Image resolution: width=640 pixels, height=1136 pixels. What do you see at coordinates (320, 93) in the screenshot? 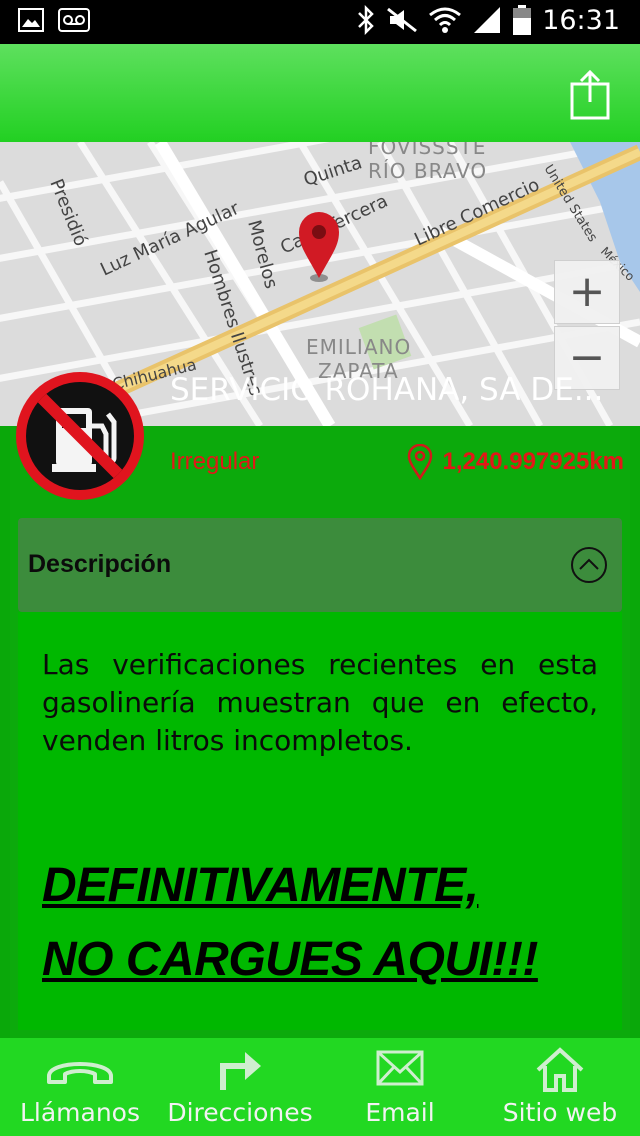
I see `action-bar` at bounding box center [320, 93].